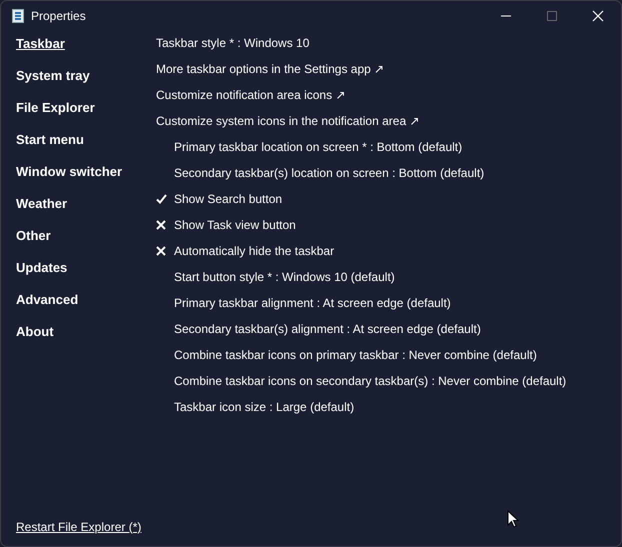  Describe the element at coordinates (228, 199) in the screenshot. I see `toggle-option: Show Search button` at that location.